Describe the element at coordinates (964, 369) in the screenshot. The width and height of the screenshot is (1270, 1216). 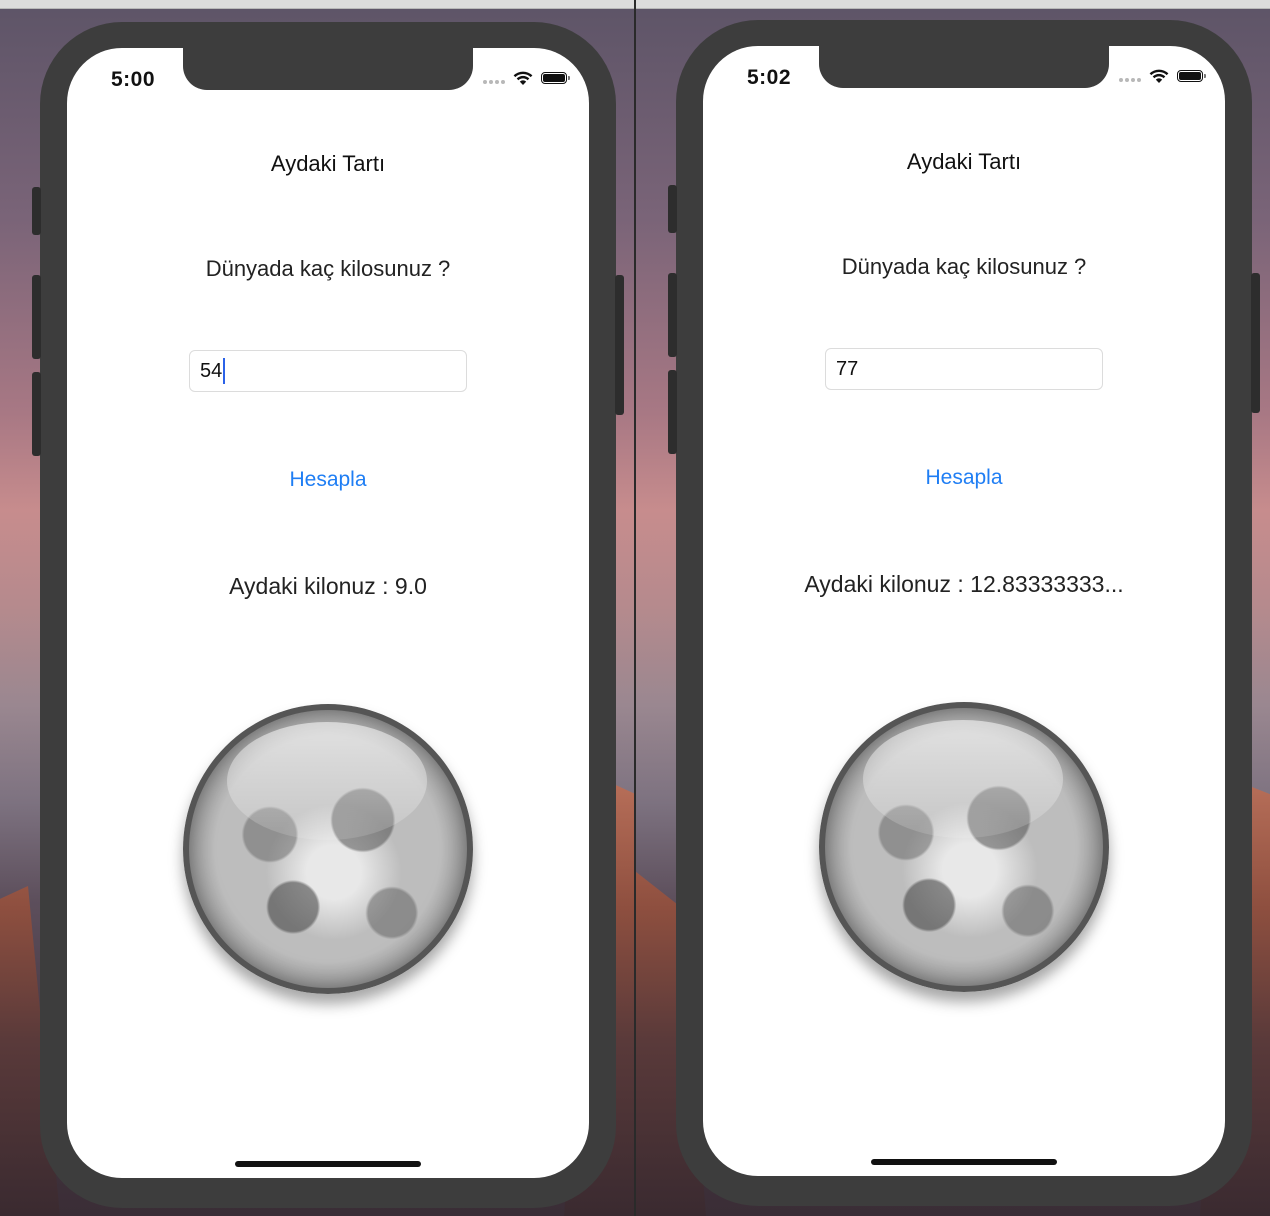
I see `earth-weight-input: 77` at that location.